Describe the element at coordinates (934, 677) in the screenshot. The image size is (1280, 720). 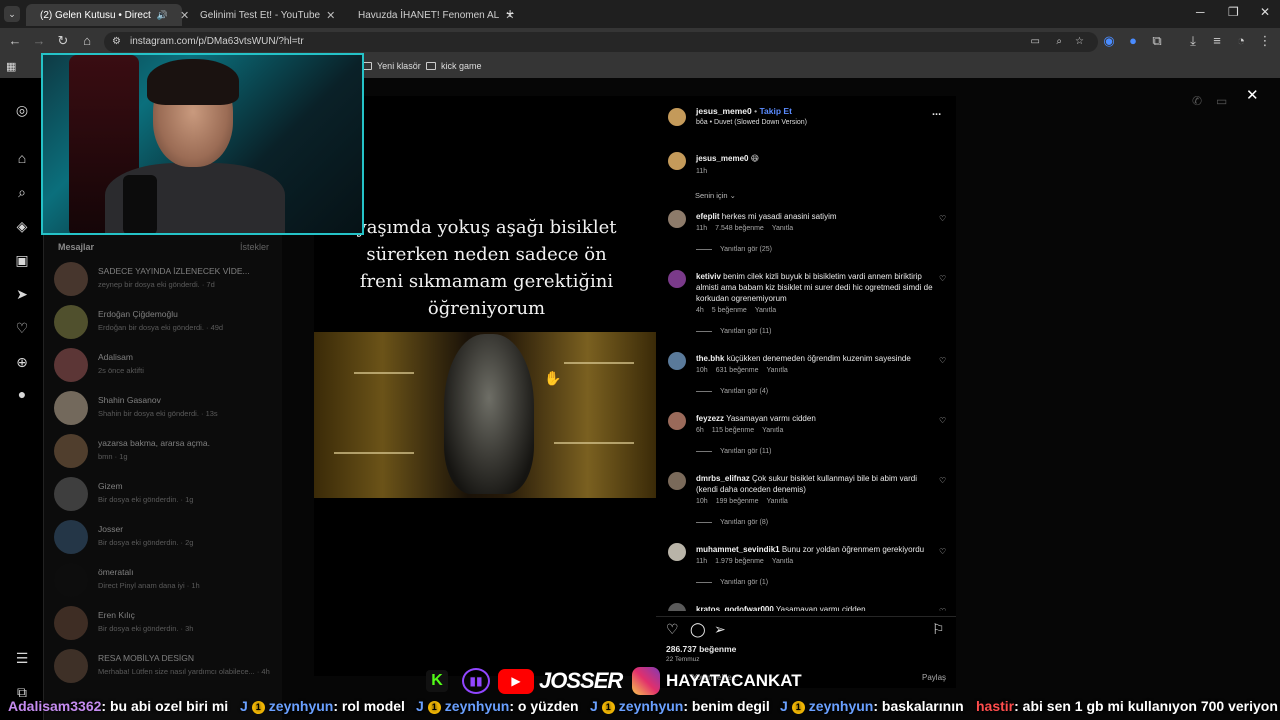
I see `share-button: Paylaş` at that location.